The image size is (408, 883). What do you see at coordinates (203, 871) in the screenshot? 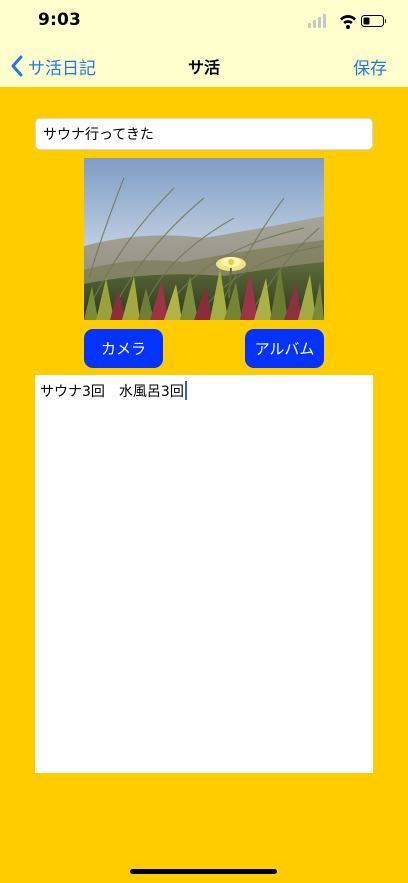
I see `home-indicator` at bounding box center [203, 871].